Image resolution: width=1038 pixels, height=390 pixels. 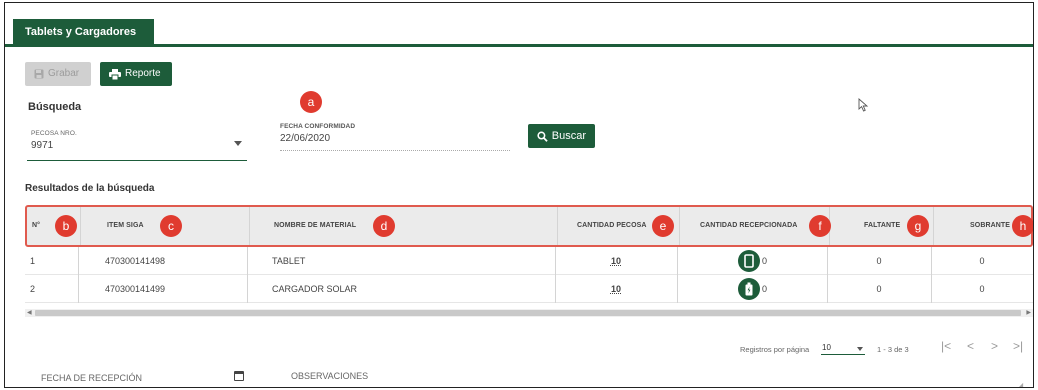 What do you see at coordinates (305, 138) in the screenshot?
I see `fecha-conformidad-value: 22/06/2020` at bounding box center [305, 138].